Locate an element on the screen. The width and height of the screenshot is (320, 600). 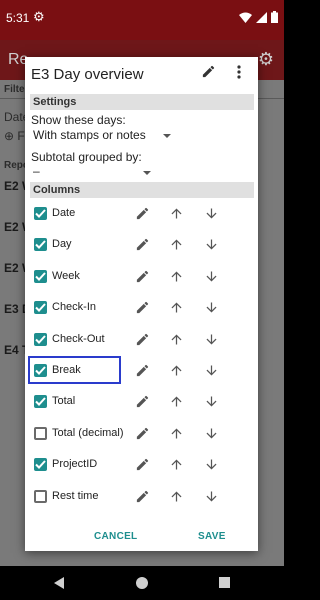
subtotal-label: Subtotal grouped by: is located at coordinates (86, 157).